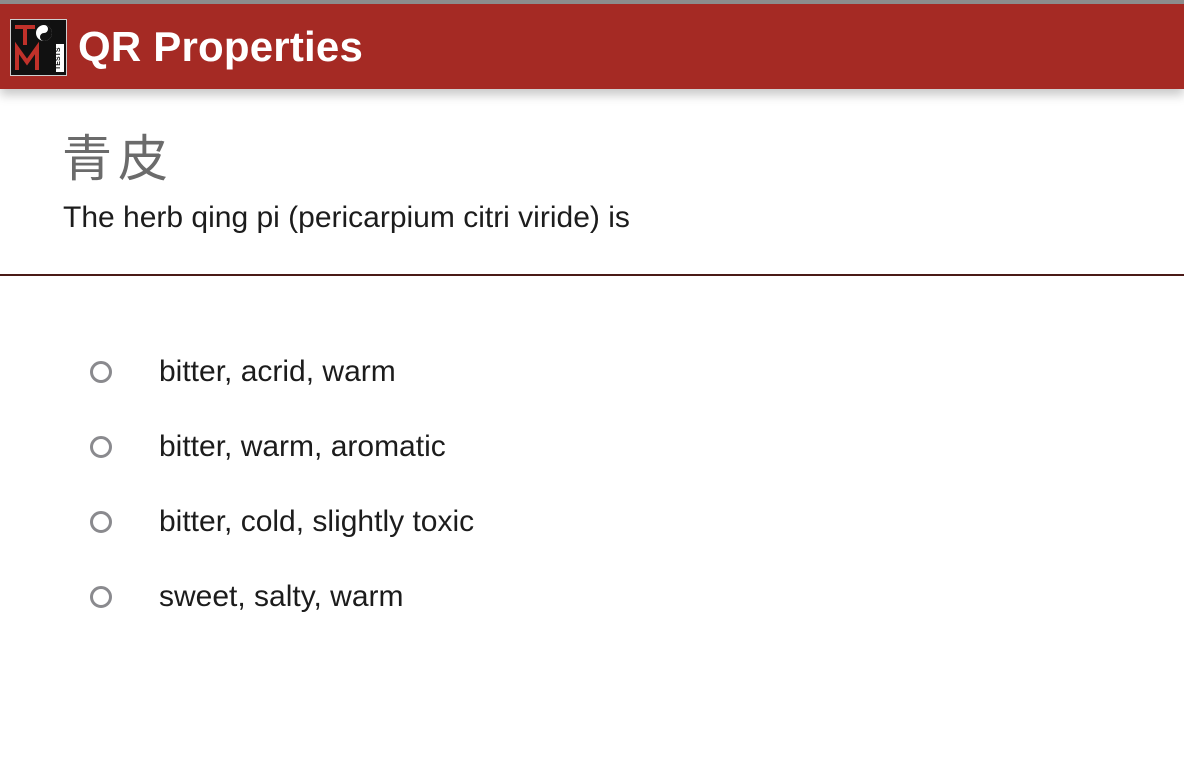  I want to click on divider, so click(592, 275).